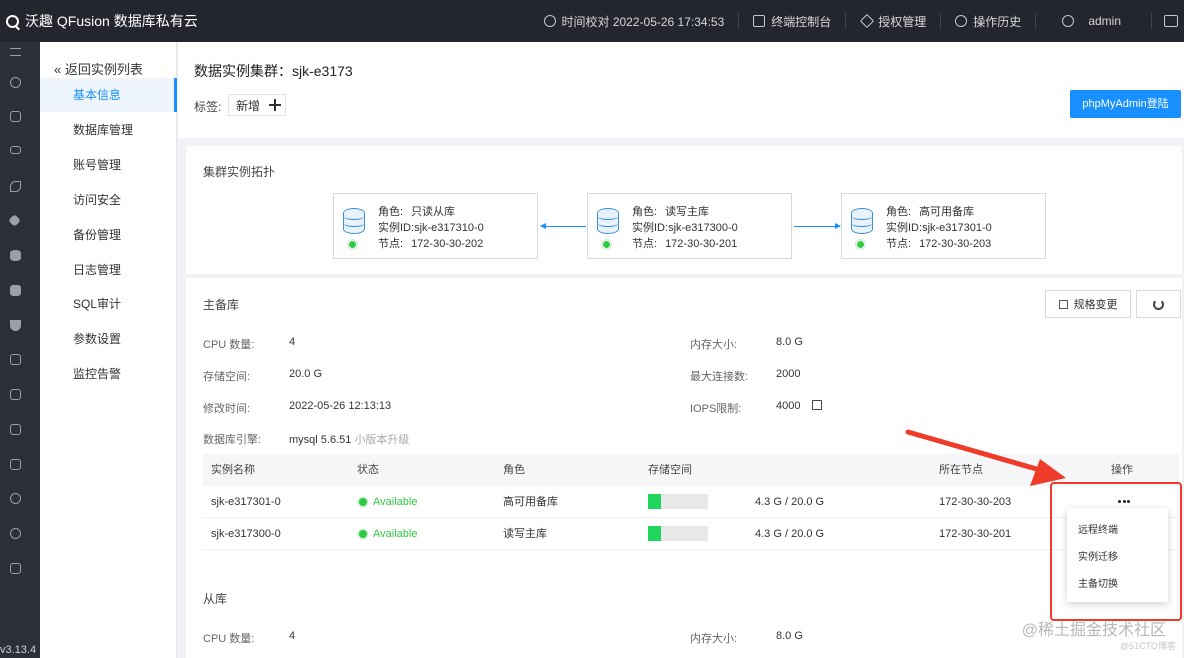 Image resolution: width=1184 pixels, height=658 pixels. Describe the element at coordinates (15, 498) in the screenshot. I see `robot-icon` at that location.